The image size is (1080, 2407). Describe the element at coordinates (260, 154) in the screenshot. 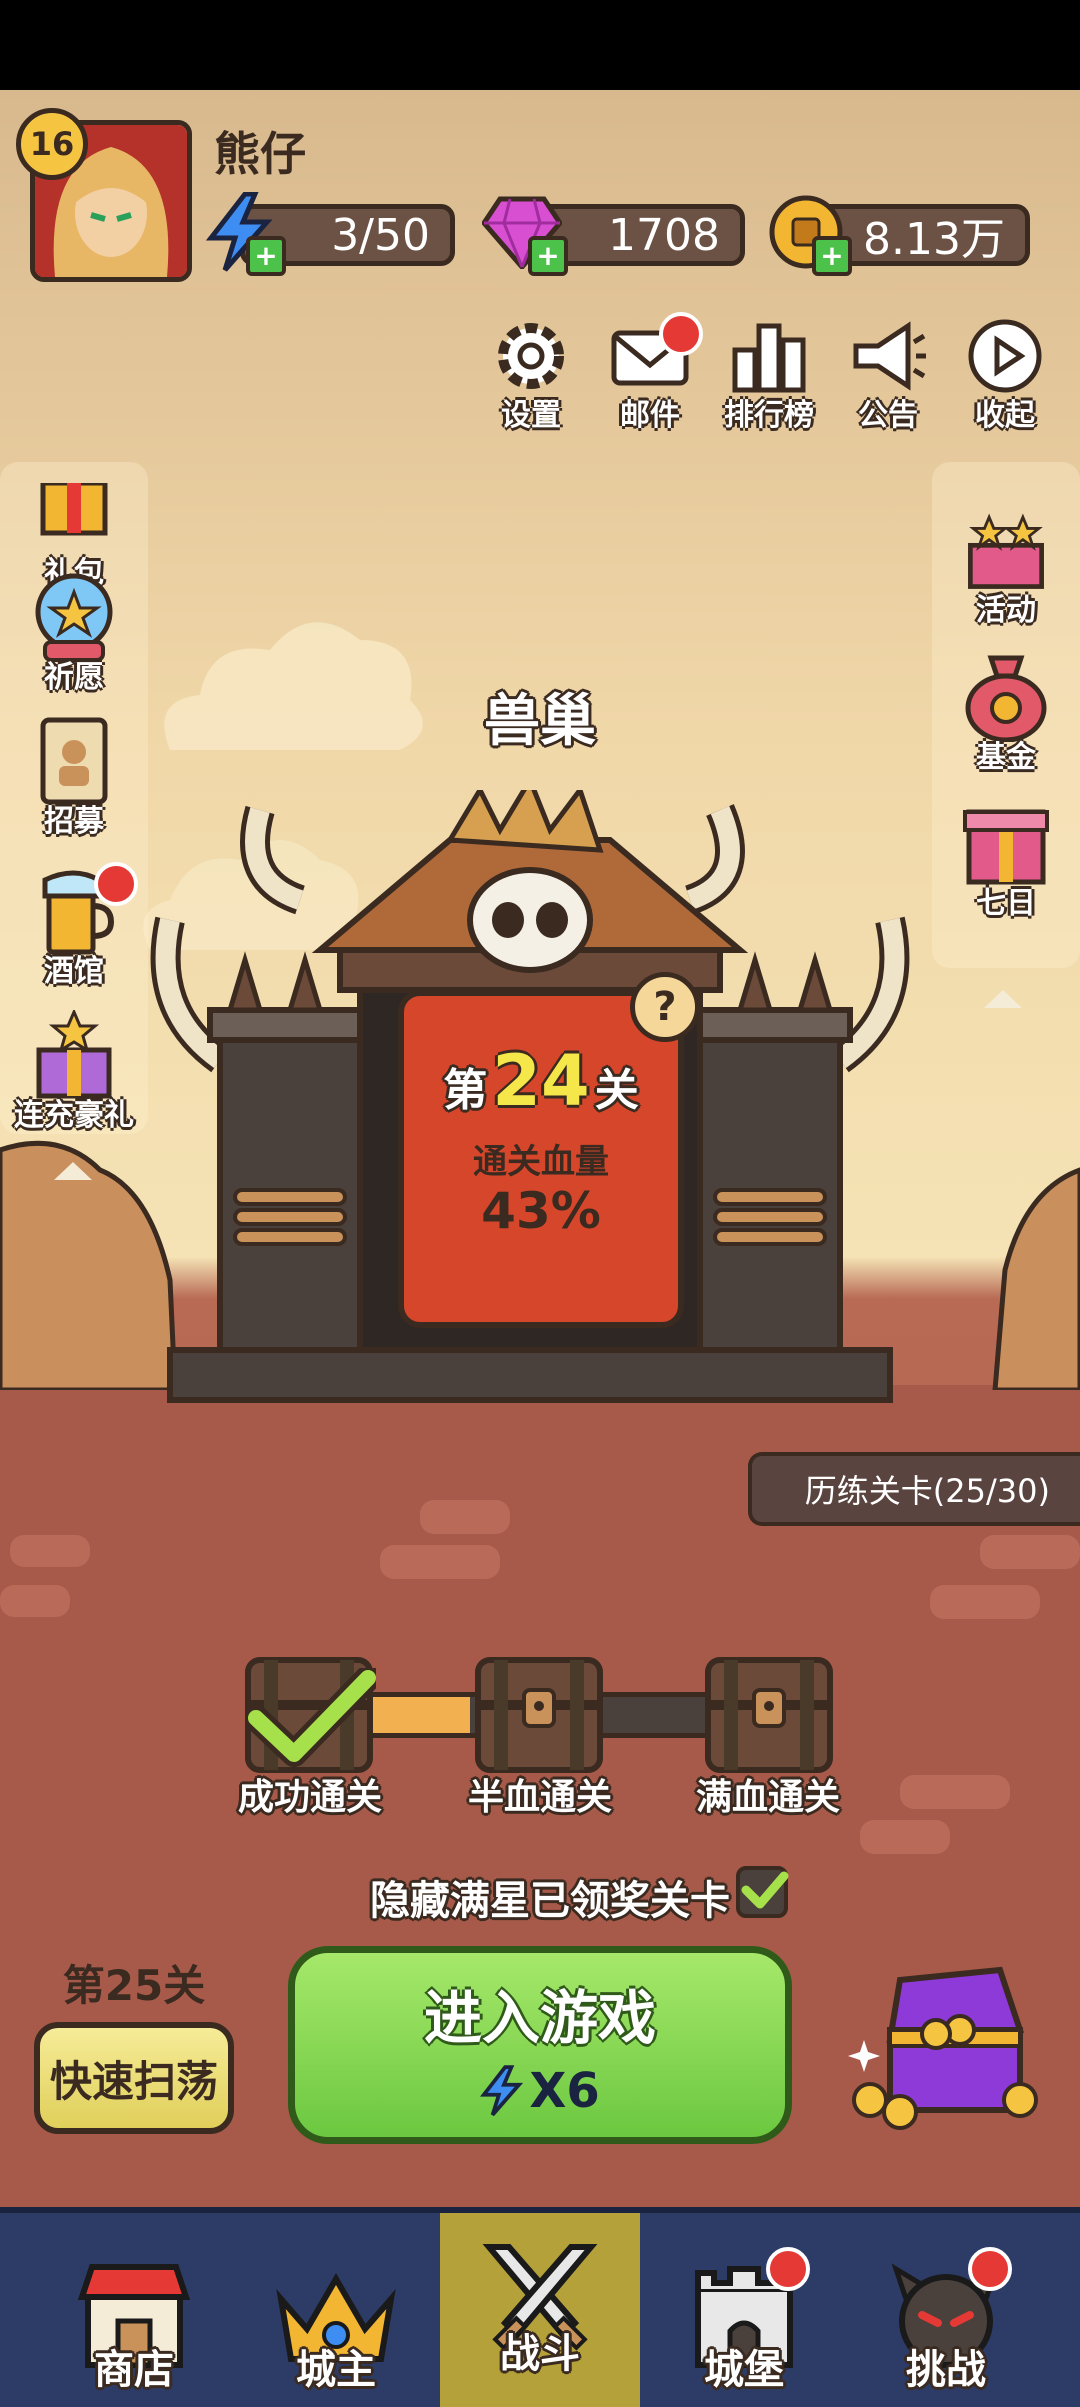

I see `player-name: 熊仔` at that location.